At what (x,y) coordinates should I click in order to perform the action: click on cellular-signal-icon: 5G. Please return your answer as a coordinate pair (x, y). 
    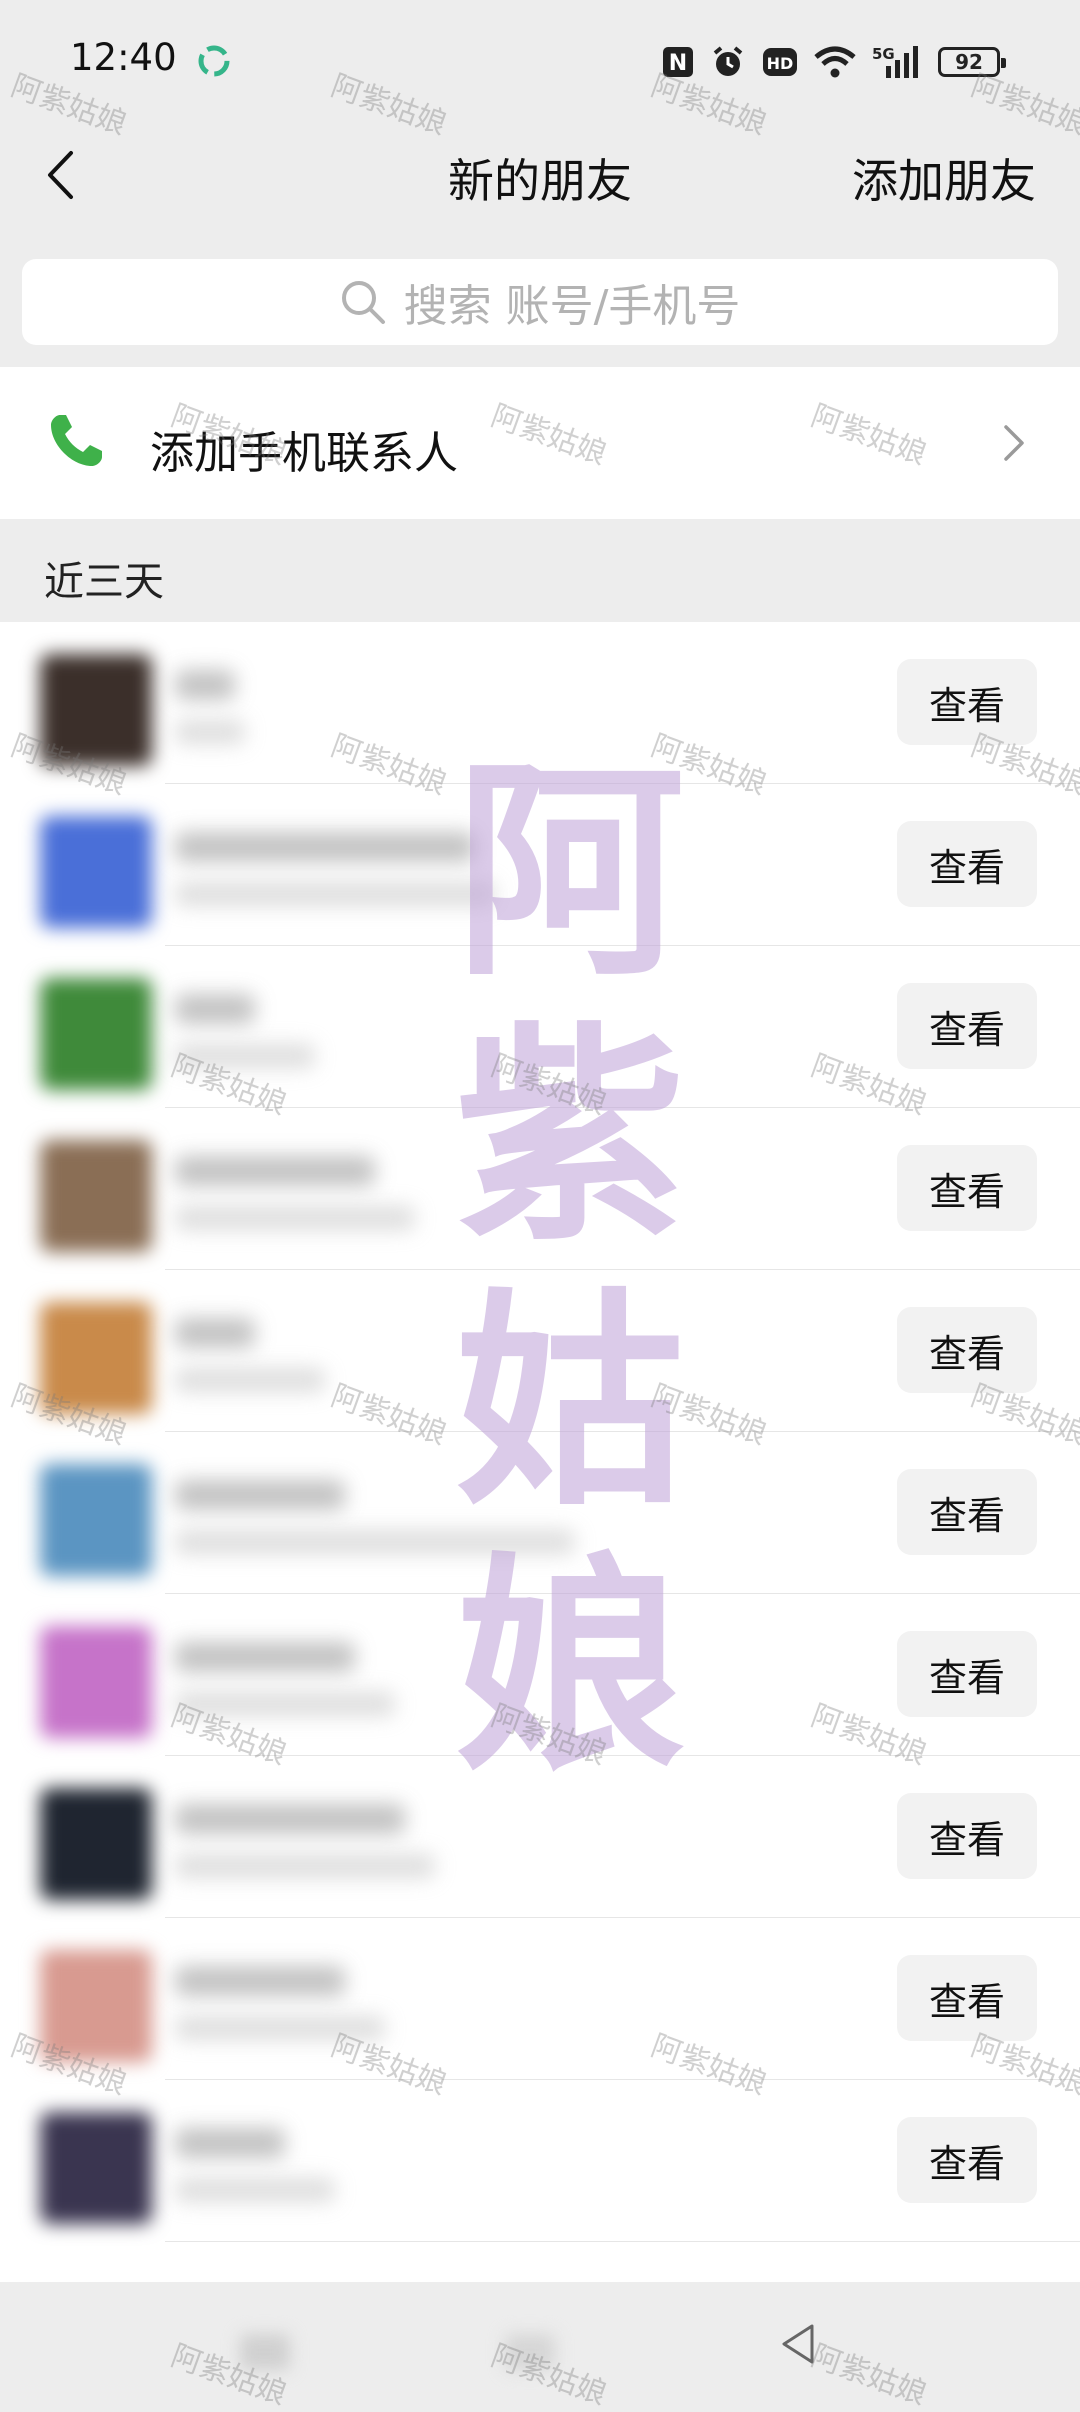
    Looking at the image, I should click on (897, 62).